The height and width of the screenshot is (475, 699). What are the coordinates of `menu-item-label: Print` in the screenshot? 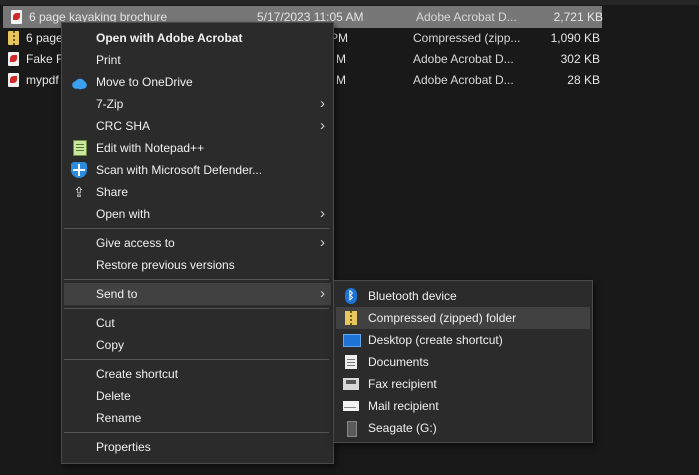 It's located at (108, 60).